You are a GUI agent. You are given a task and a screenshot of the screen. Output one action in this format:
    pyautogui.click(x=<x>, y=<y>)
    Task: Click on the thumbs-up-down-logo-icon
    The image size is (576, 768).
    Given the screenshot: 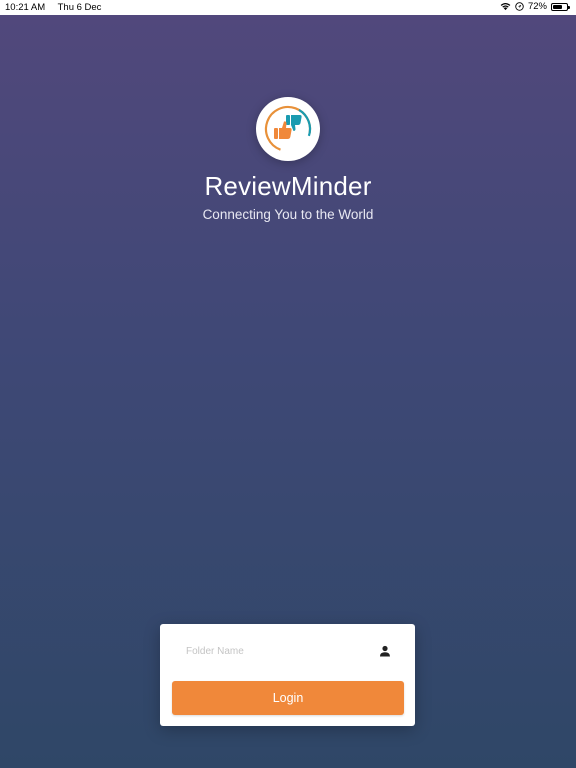 What is the action you would take?
    pyautogui.click(x=288, y=129)
    